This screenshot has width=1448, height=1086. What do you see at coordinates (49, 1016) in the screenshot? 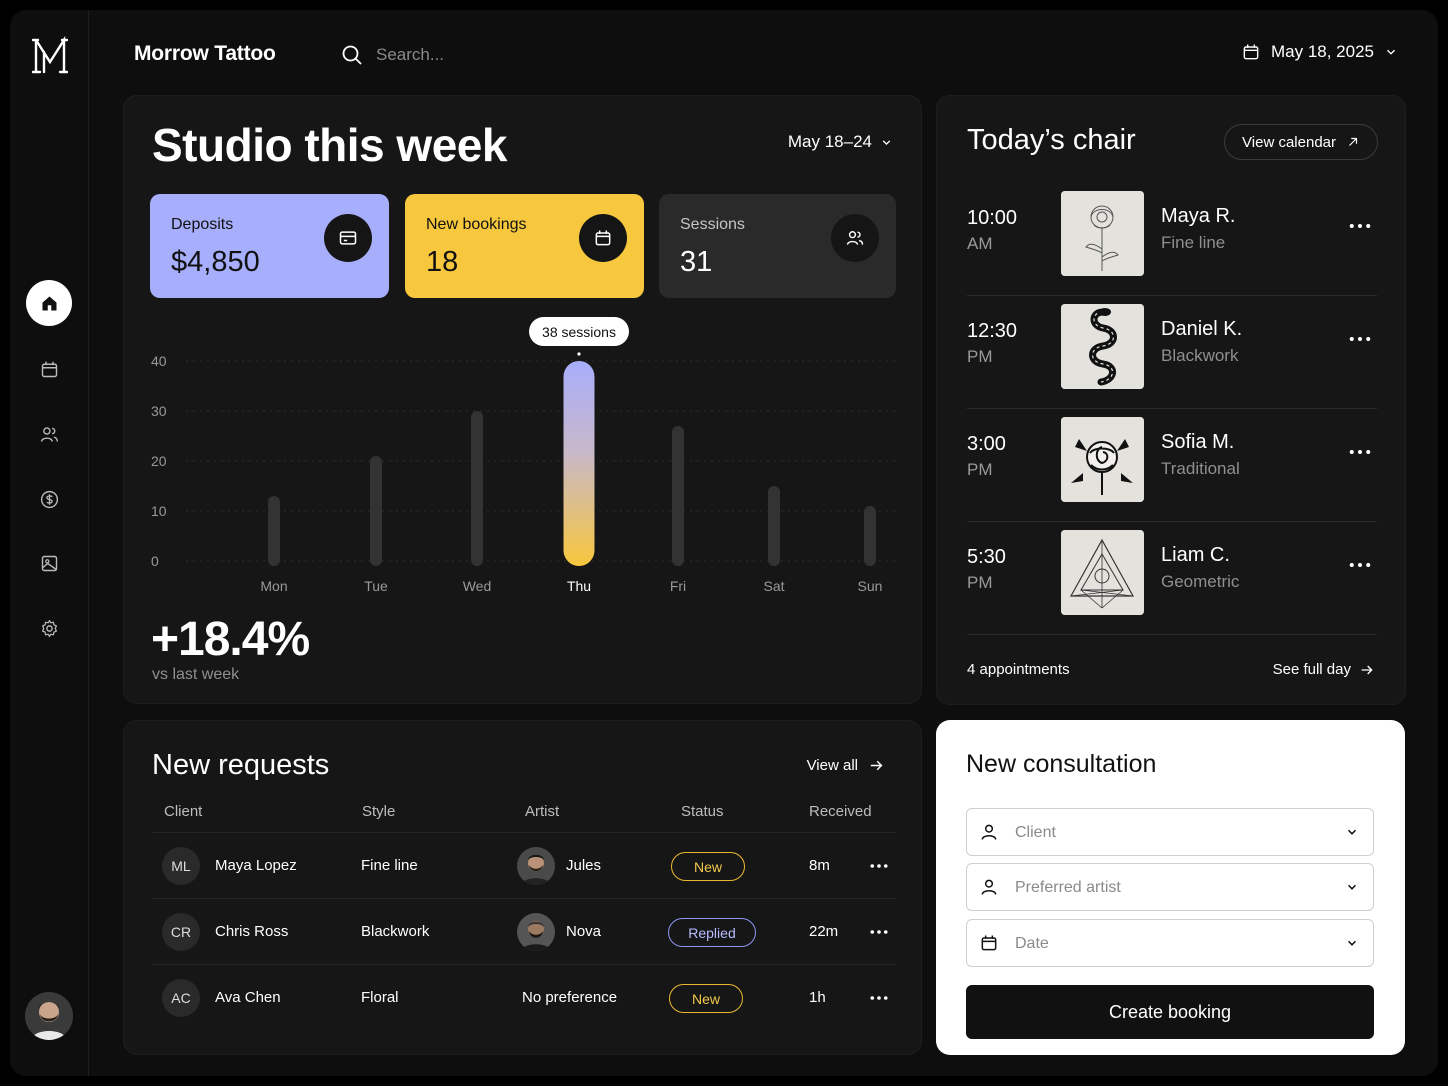
I see `user-avatar` at bounding box center [49, 1016].